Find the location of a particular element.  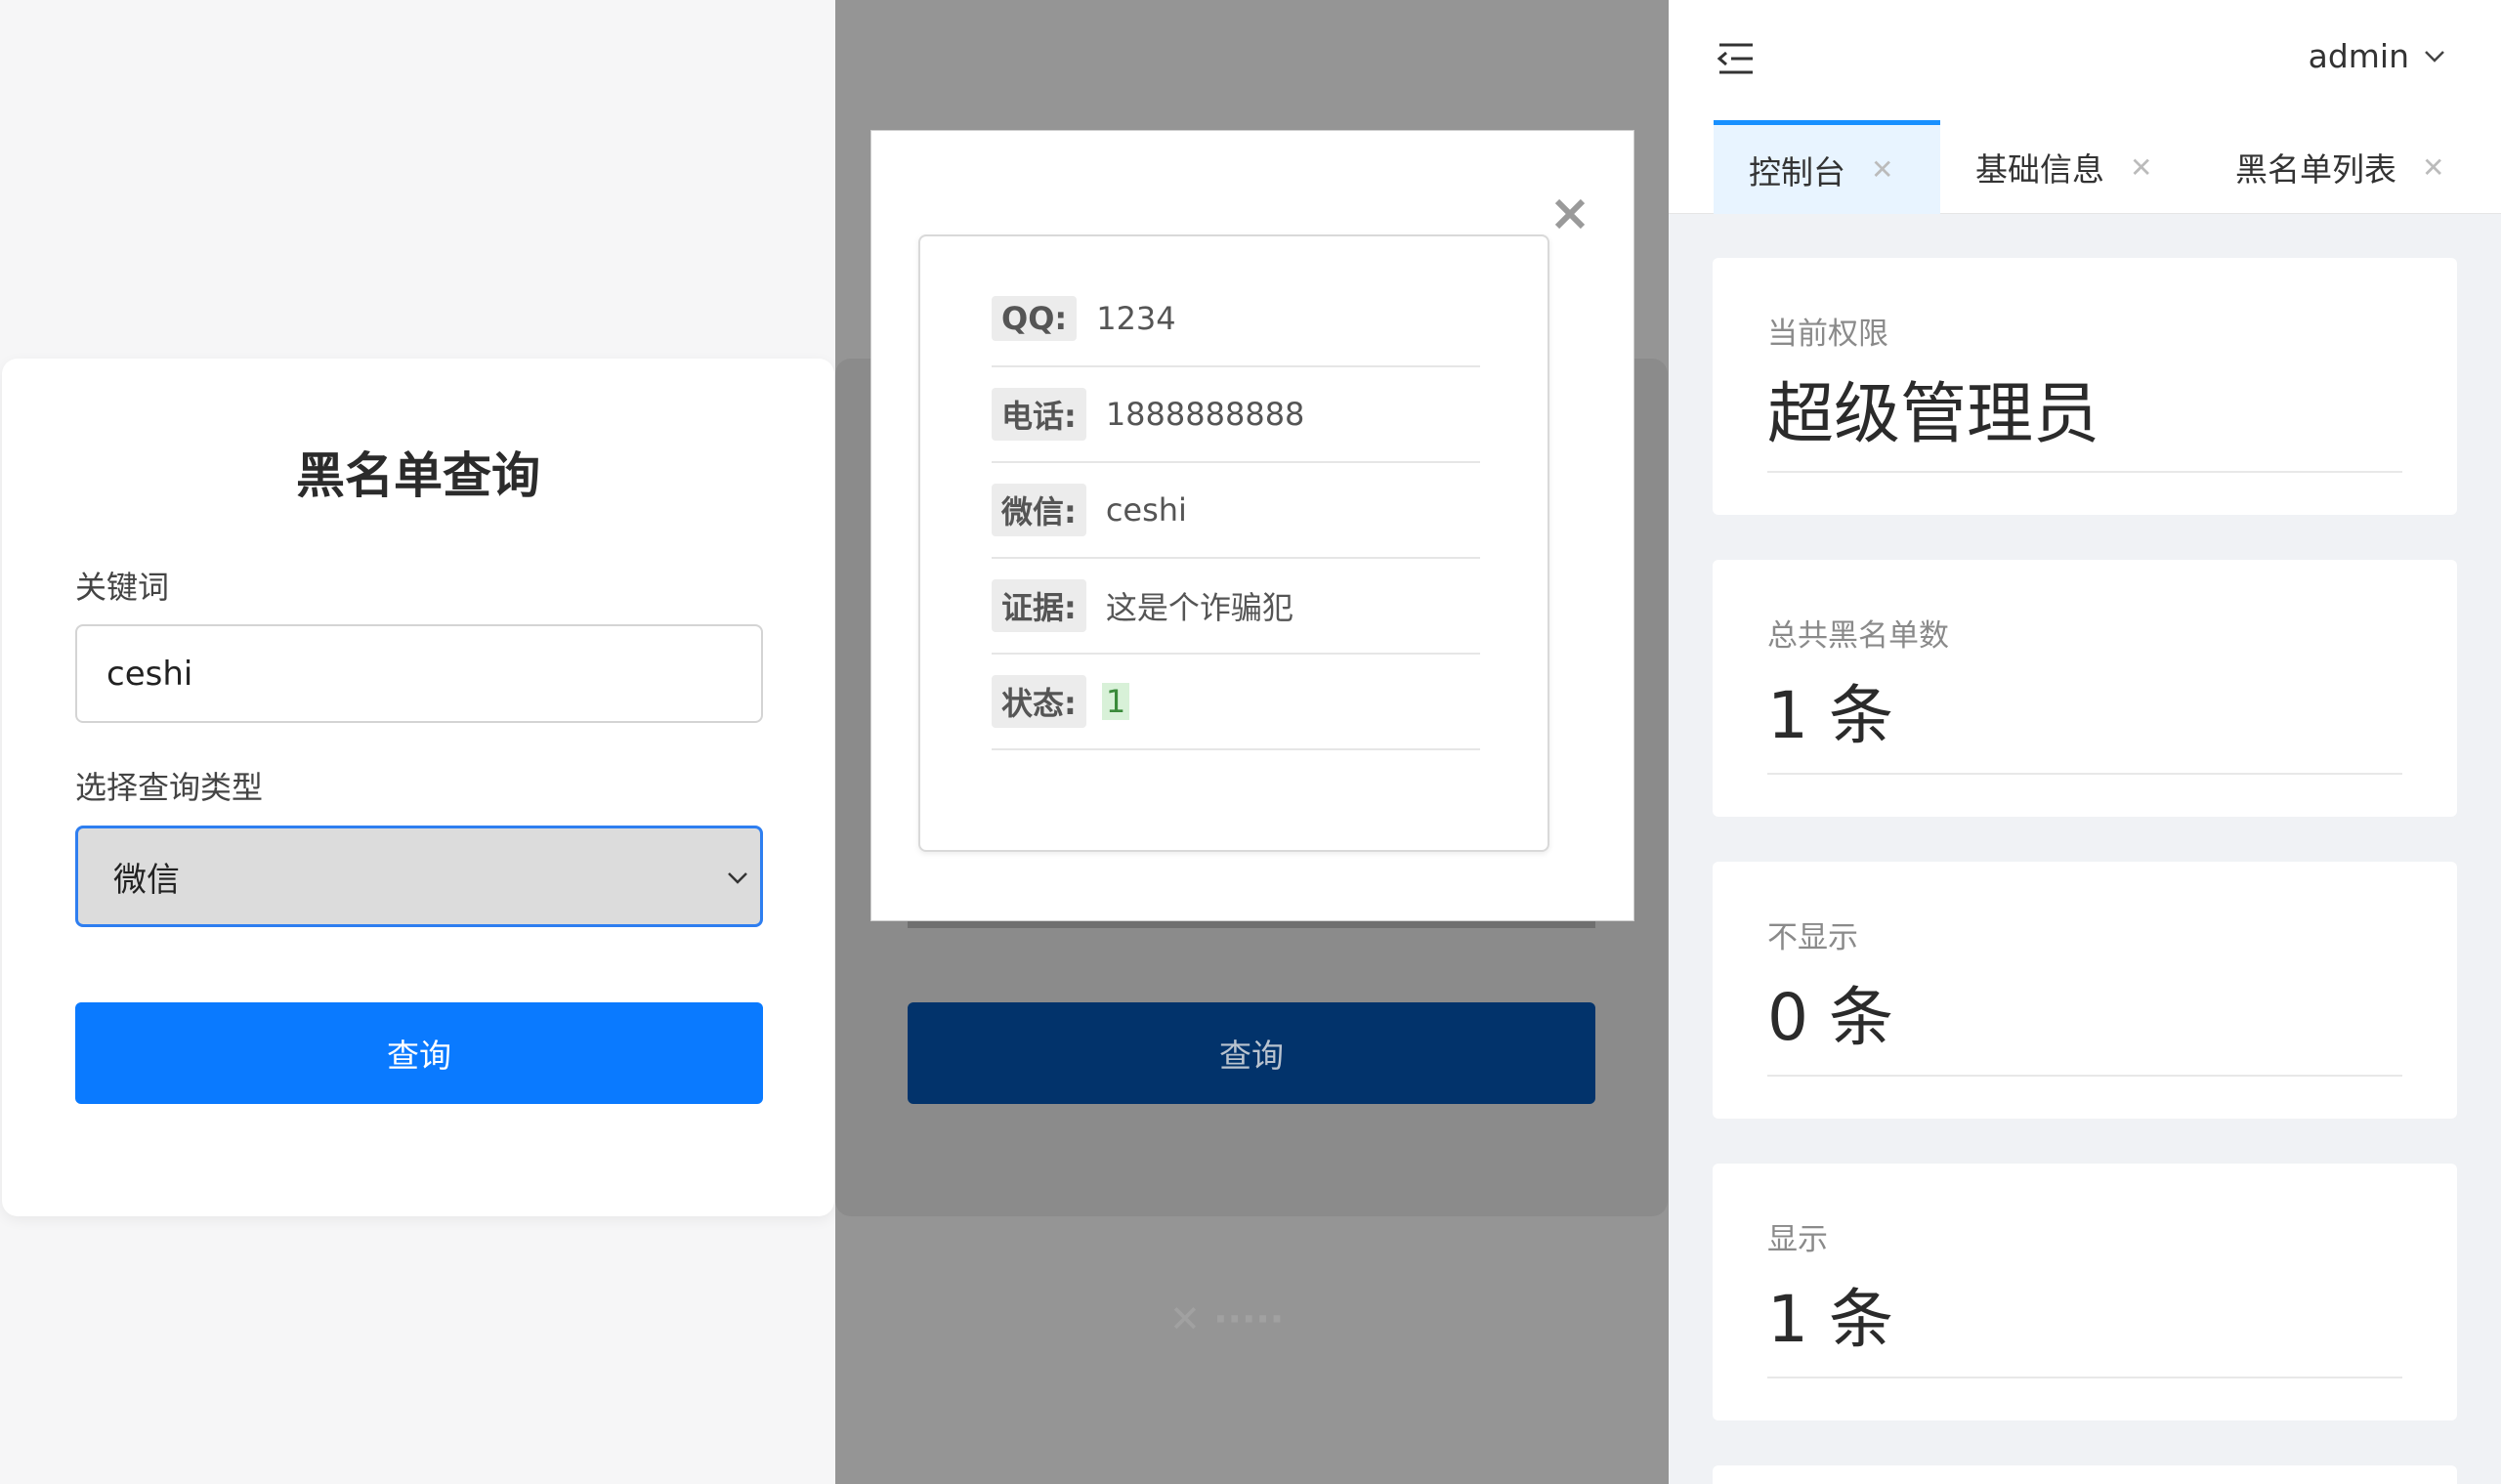

watermark: ✕ ····· is located at coordinates (1227, 1318).